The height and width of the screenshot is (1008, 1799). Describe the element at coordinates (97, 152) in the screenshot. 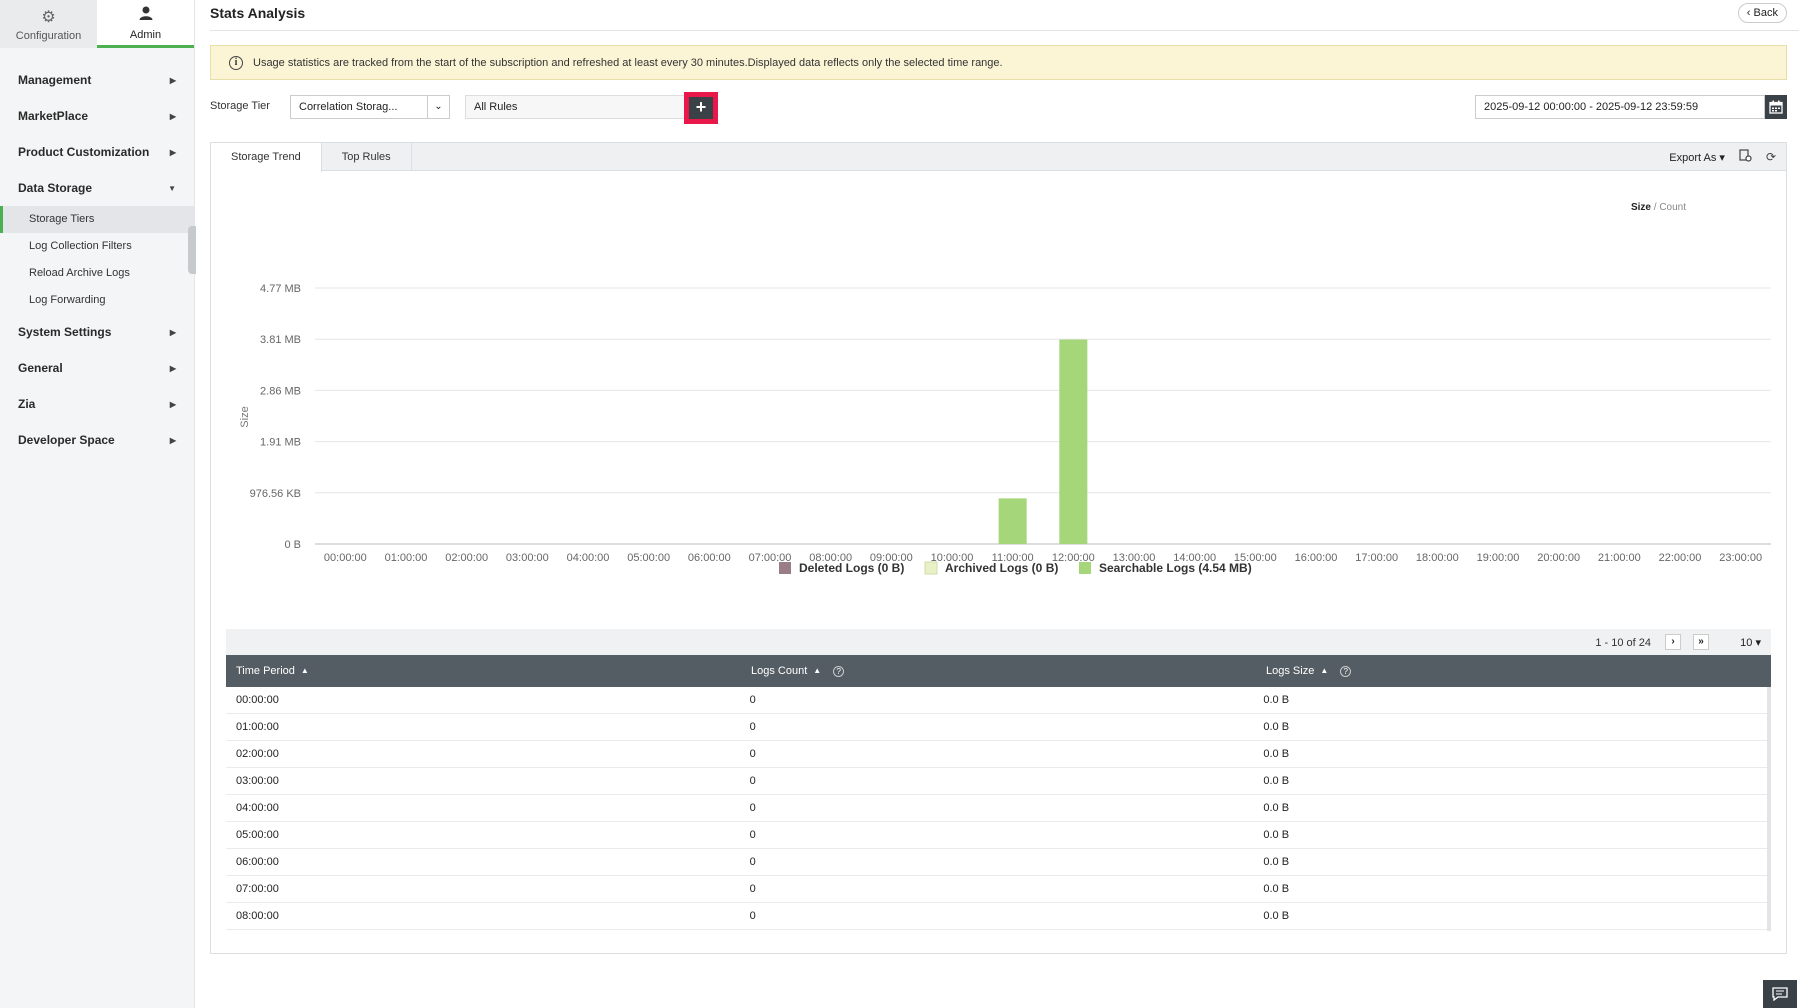

I see `sidebar-item-product-customization: Product Customization ▶` at that location.